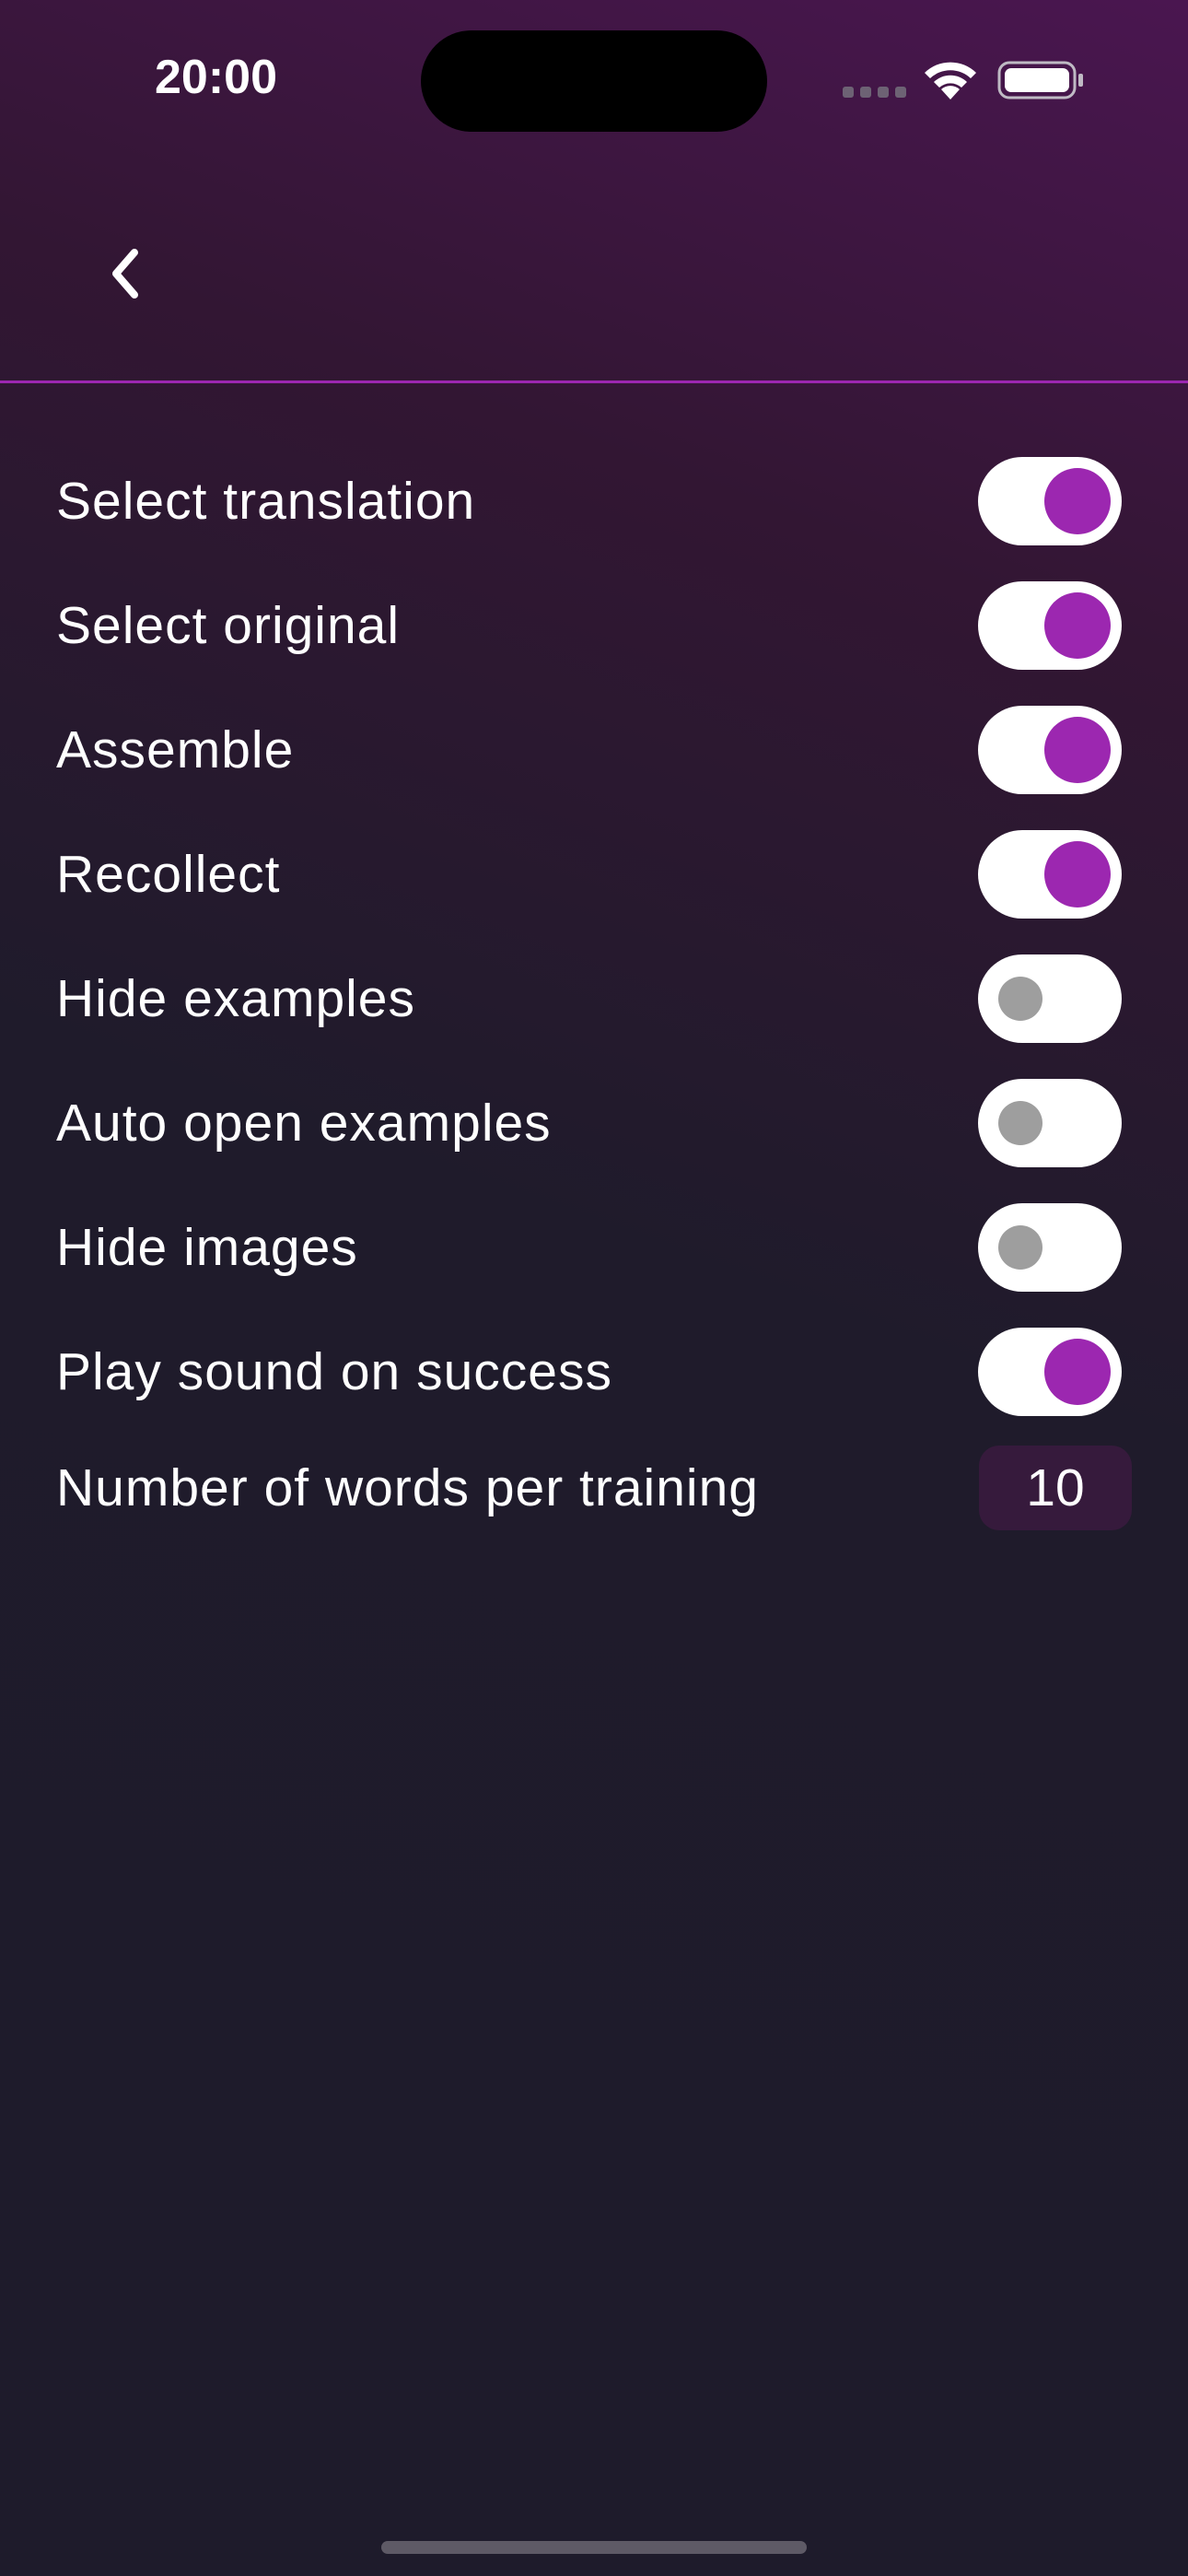 This screenshot has height=2576, width=1188. I want to click on select-translation-toggle, so click(1050, 501).